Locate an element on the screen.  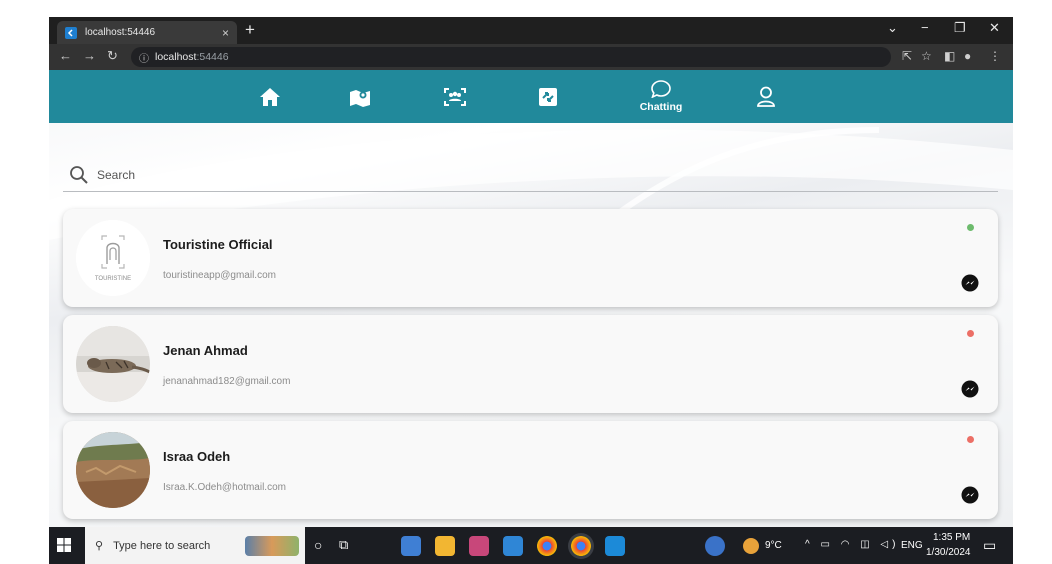
search-highlight-image is located at coordinates (272, 546).